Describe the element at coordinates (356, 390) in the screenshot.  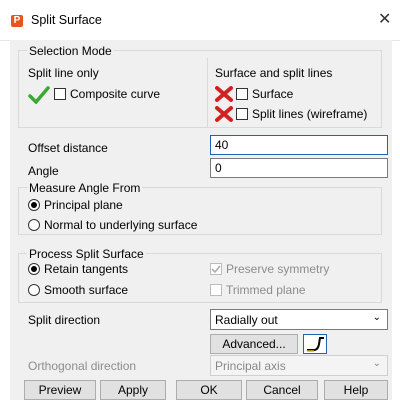
I see `help-button: Help` at that location.